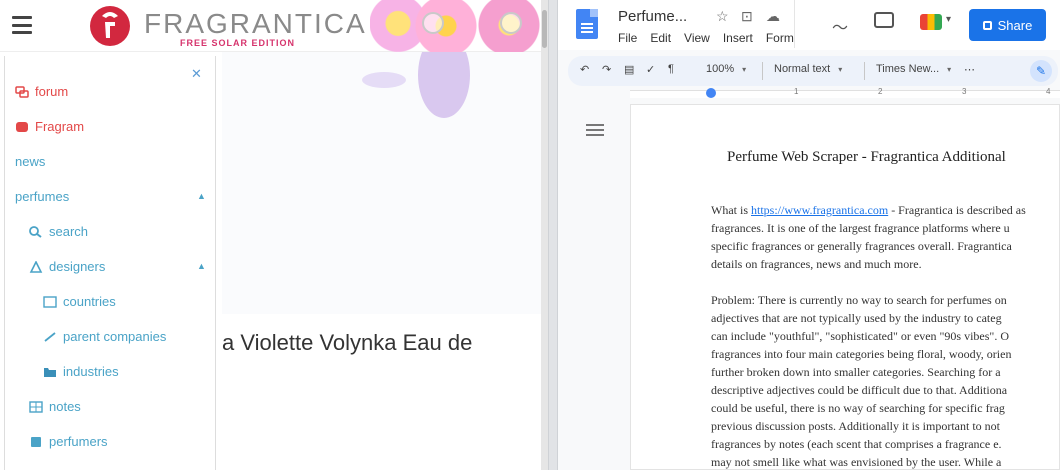 This screenshot has width=1060, height=470. Describe the element at coordinates (417, 86) in the screenshot. I see `decorative-graphic` at that location.